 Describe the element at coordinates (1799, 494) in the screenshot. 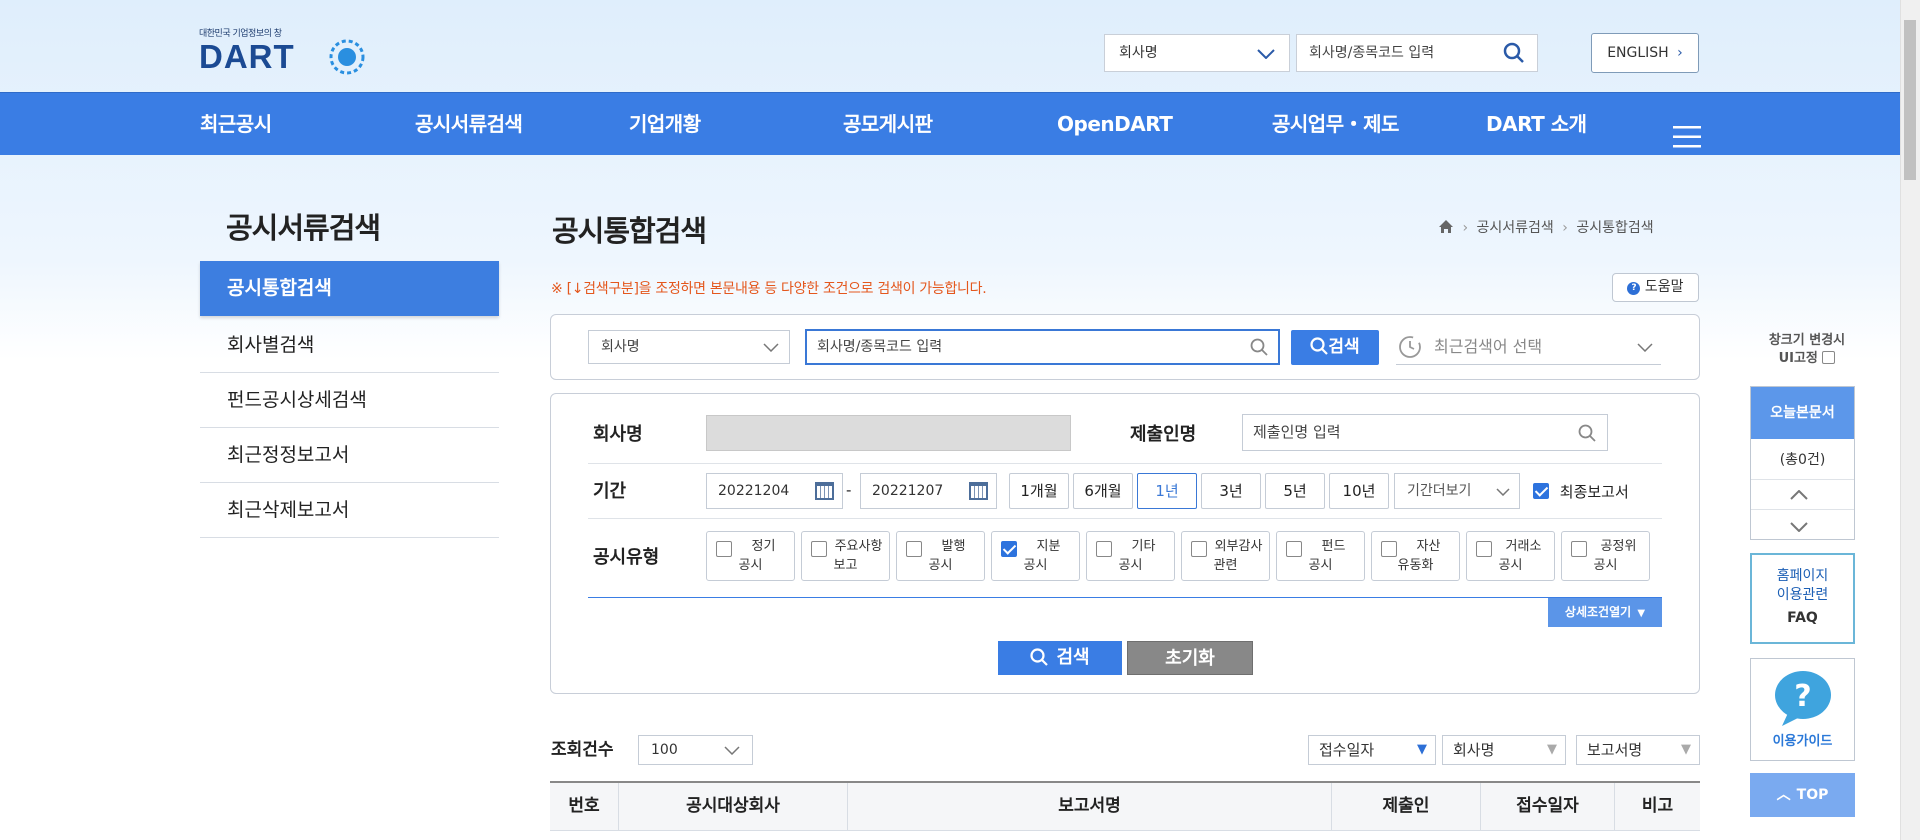

I see `chevron-up-icon` at that location.